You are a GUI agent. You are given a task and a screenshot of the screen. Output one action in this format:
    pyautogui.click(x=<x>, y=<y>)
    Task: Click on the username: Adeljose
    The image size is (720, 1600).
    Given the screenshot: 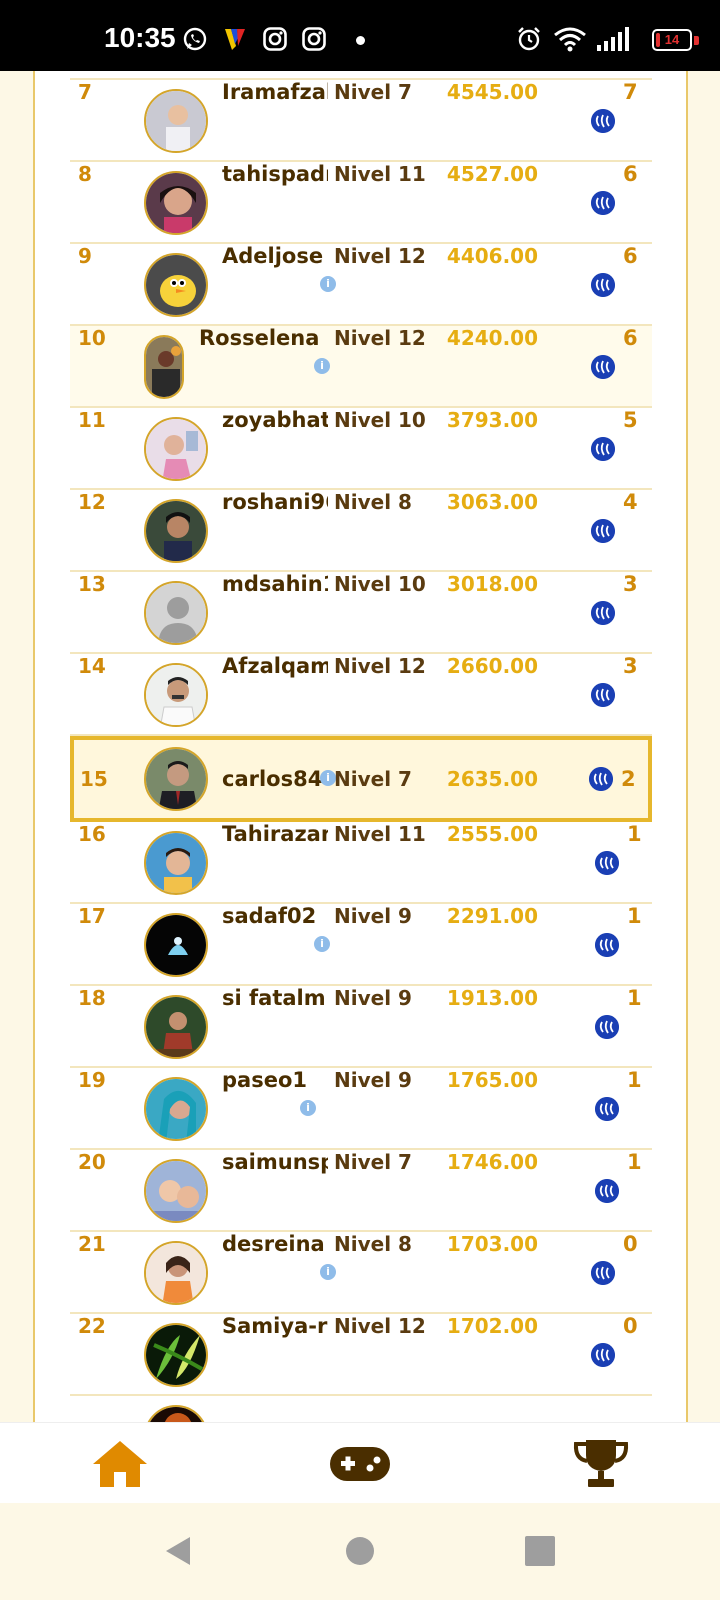 What is the action you would take?
    pyautogui.click(x=275, y=256)
    